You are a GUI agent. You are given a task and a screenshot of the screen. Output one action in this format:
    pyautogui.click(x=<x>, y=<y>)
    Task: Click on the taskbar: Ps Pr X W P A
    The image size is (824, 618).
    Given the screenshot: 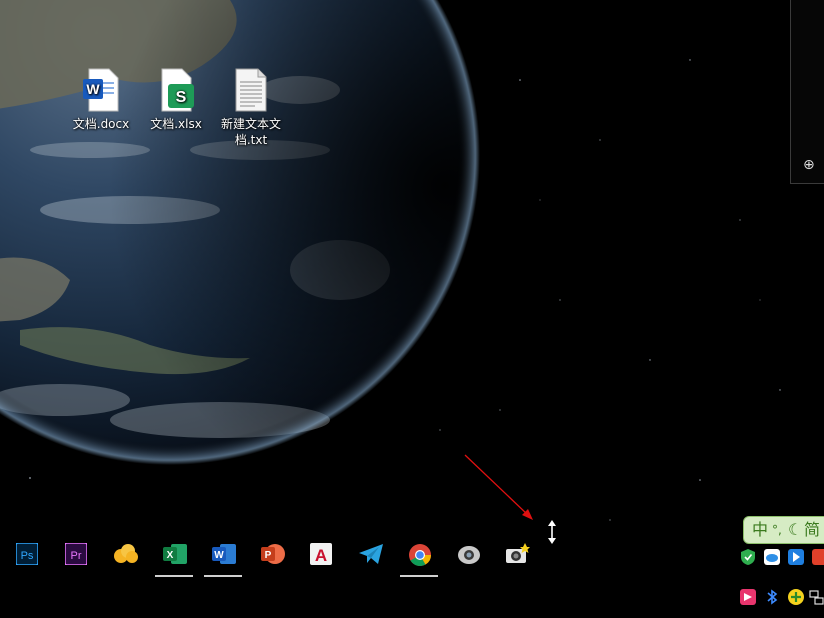 What is the action you would take?
    pyautogui.click(x=370, y=557)
    